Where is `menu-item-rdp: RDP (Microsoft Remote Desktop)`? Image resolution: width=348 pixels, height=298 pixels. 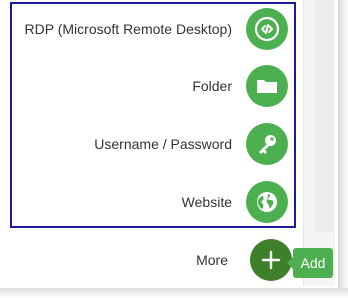 menu-item-rdp: RDP (Microsoft Remote Desktop) is located at coordinates (148, 29).